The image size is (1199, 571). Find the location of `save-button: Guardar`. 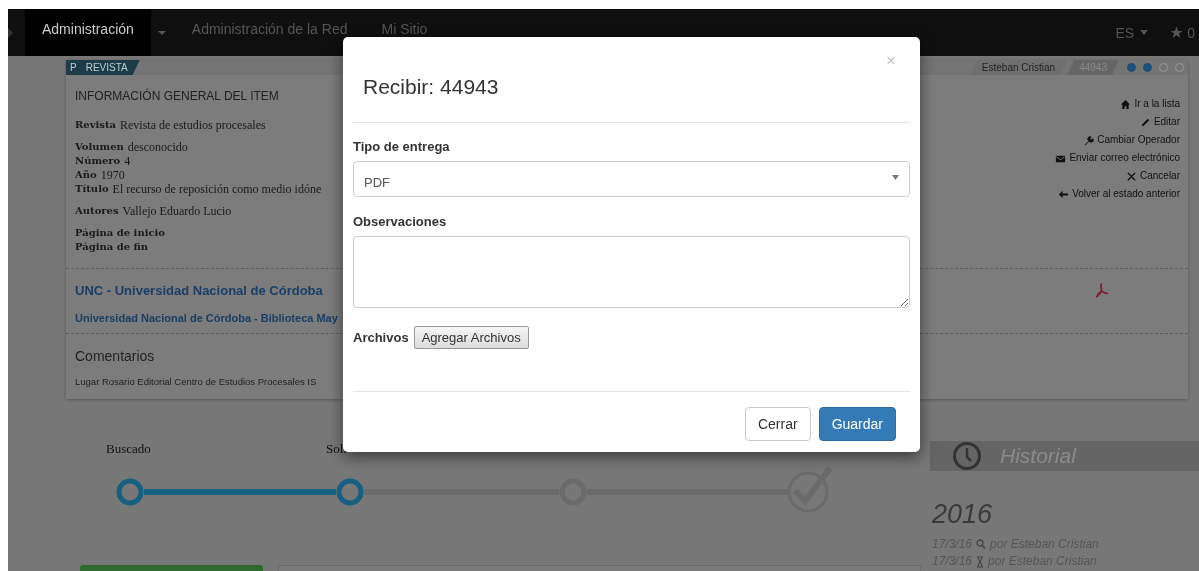

save-button: Guardar is located at coordinates (857, 424).